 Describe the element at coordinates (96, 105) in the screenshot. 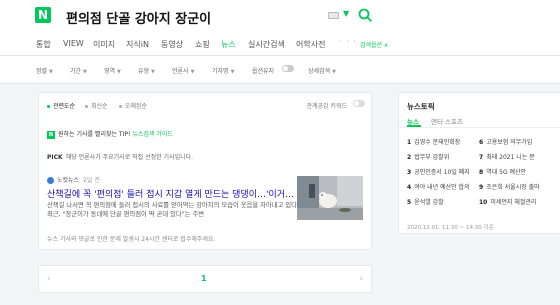

I see `sort-latest: 최신순` at that location.